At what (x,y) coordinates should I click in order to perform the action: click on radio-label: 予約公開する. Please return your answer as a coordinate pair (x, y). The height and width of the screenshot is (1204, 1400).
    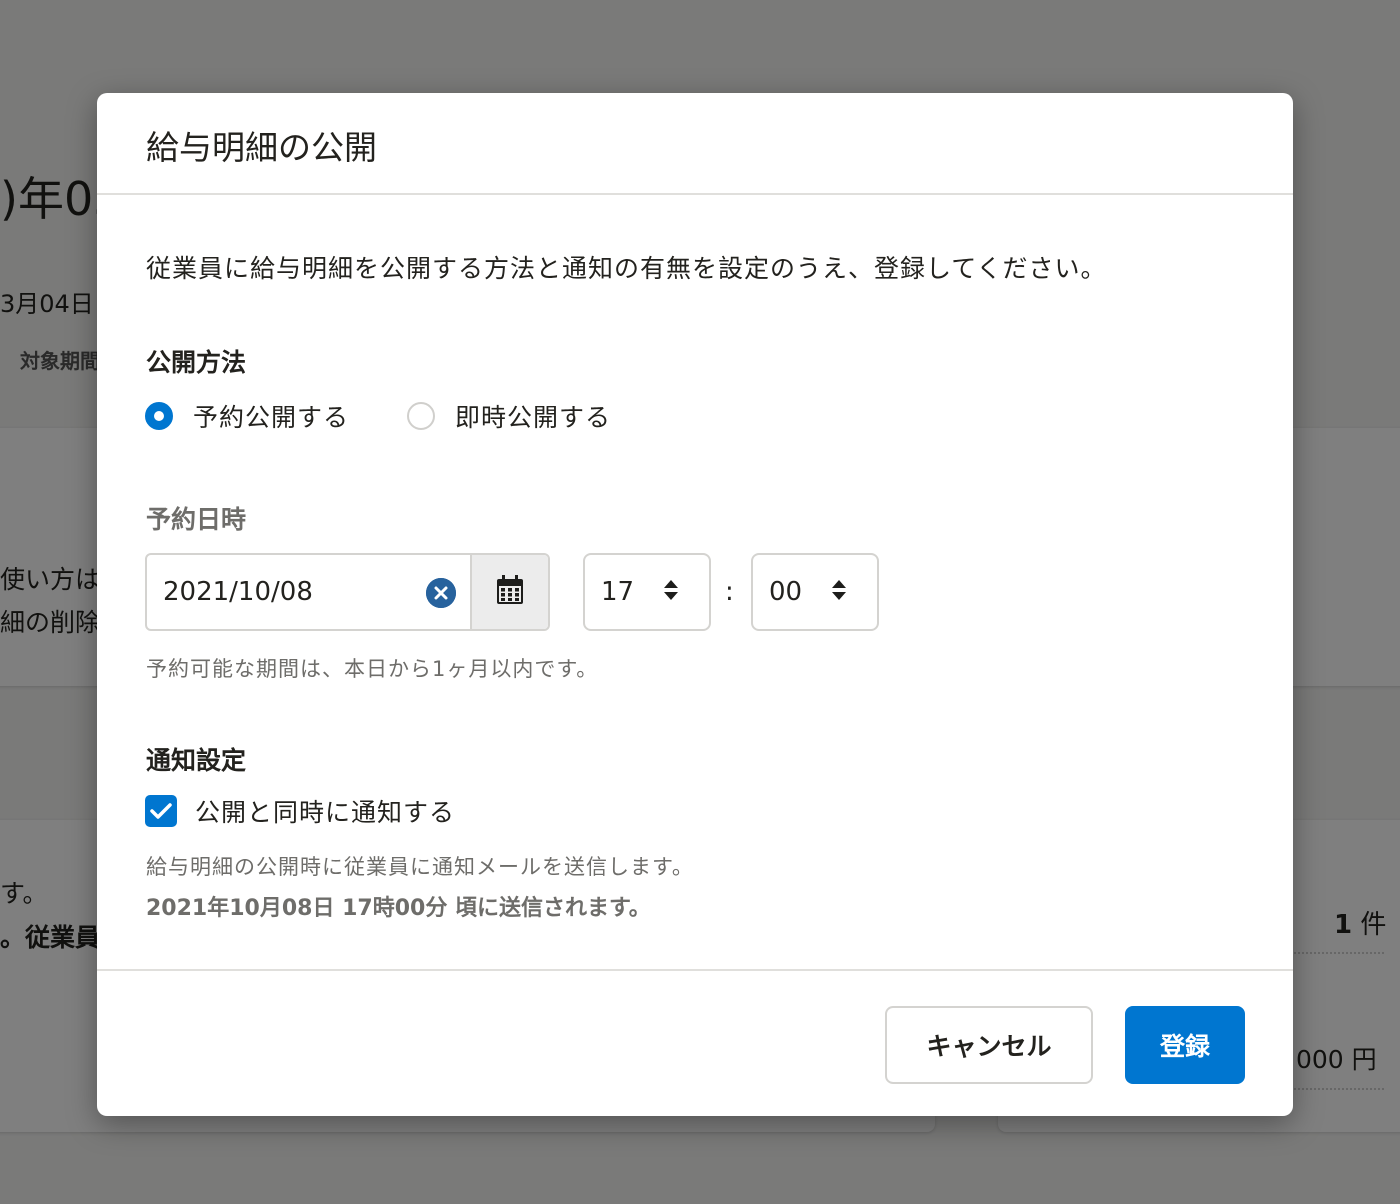
    Looking at the image, I should click on (271, 417).